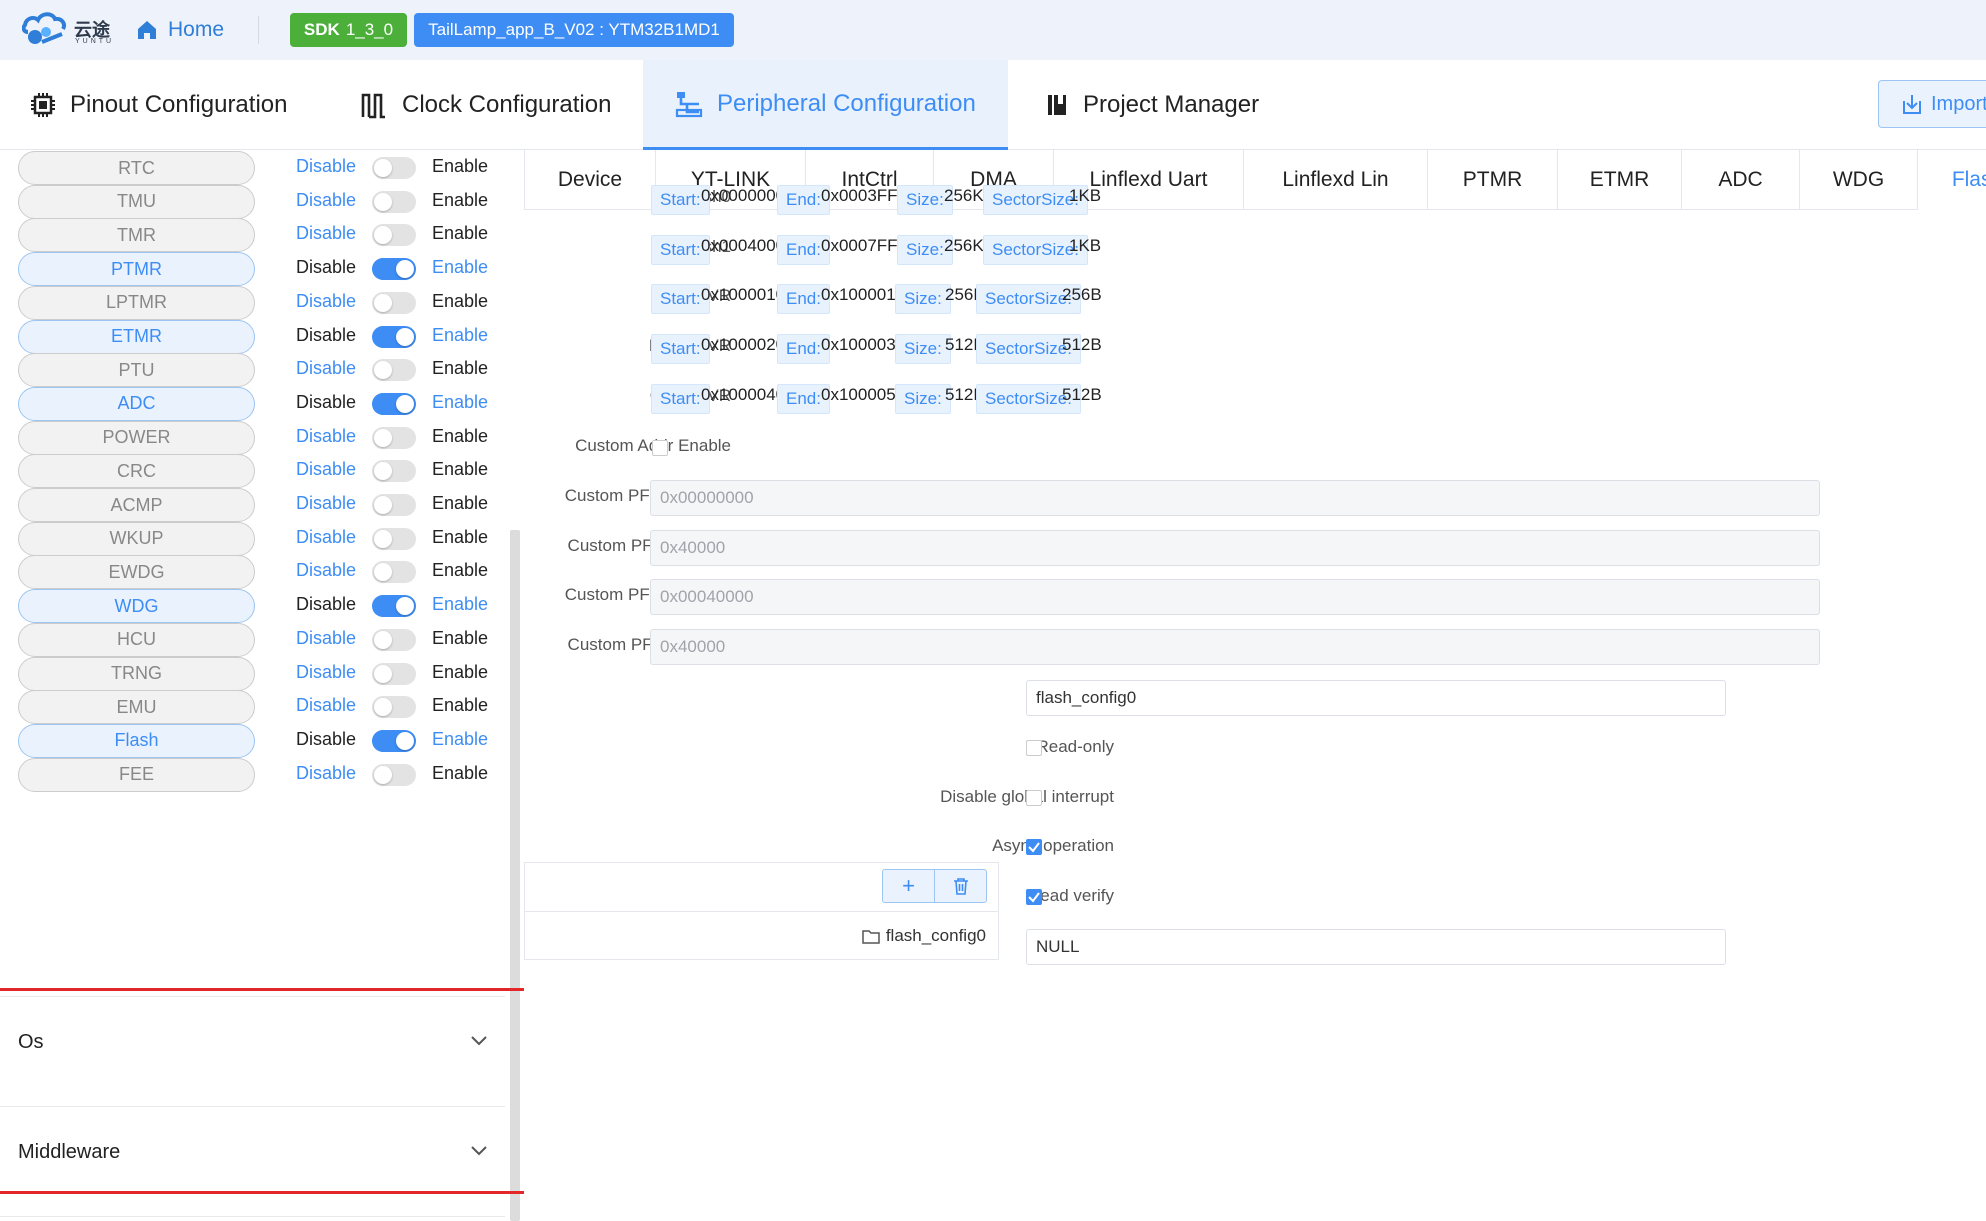 This screenshot has height=1221, width=1986. What do you see at coordinates (1075, 746) in the screenshot?
I see `checkbox-label: Read-only` at bounding box center [1075, 746].